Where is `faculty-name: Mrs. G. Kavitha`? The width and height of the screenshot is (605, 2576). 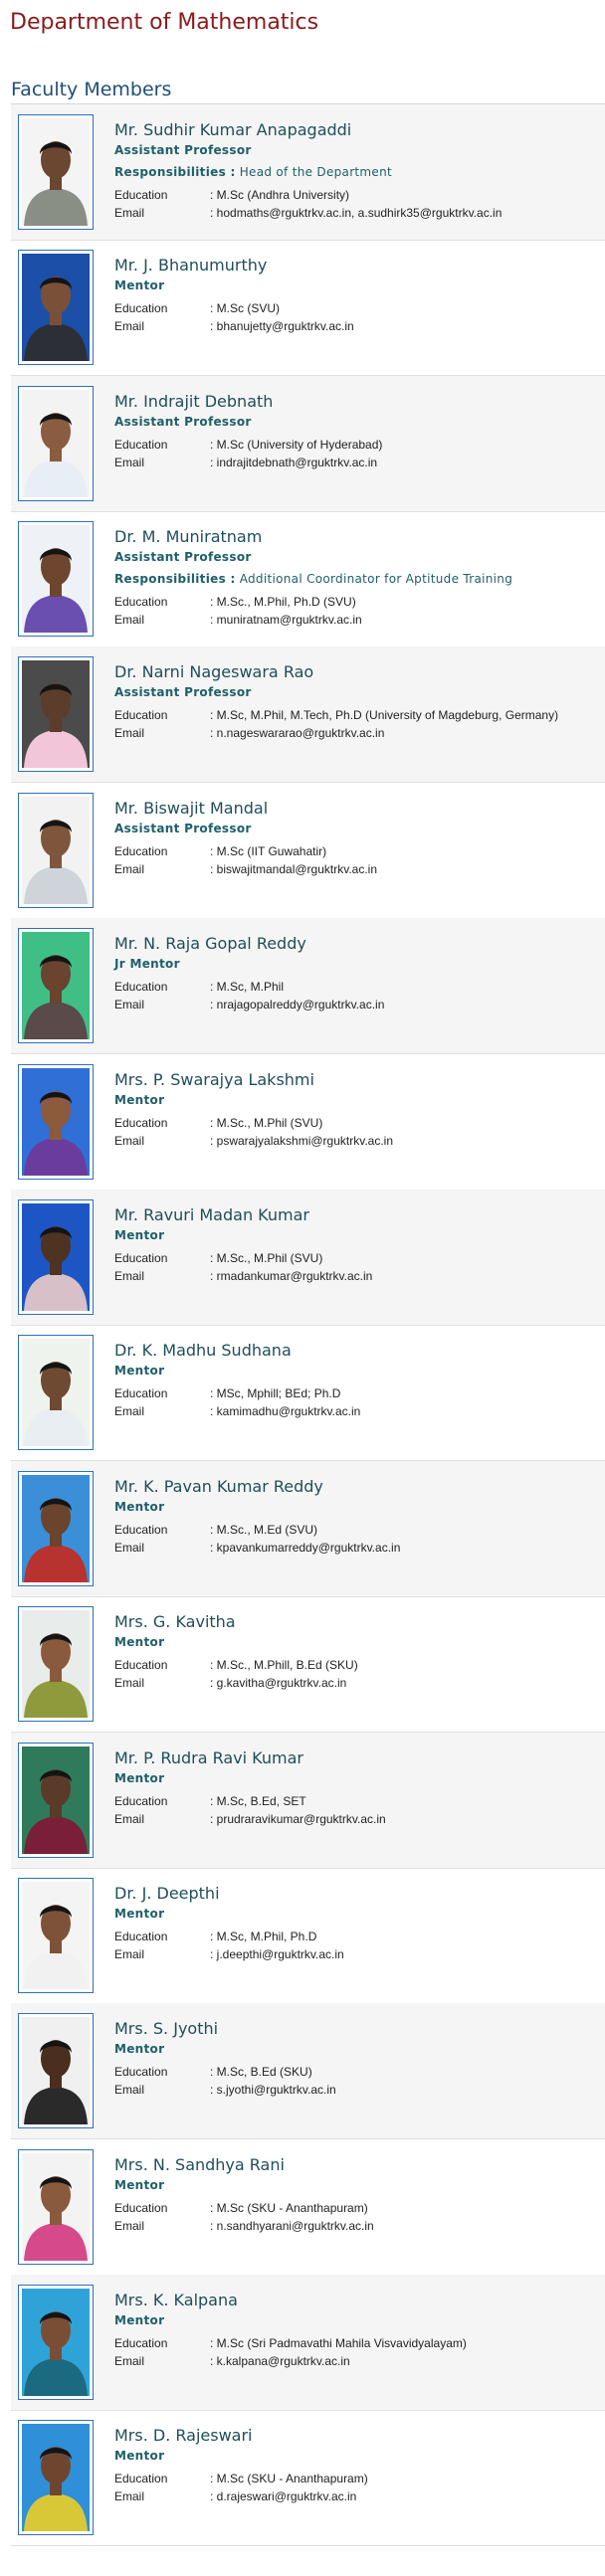
faculty-name: Mrs. G. Kavitha is located at coordinates (175, 1621).